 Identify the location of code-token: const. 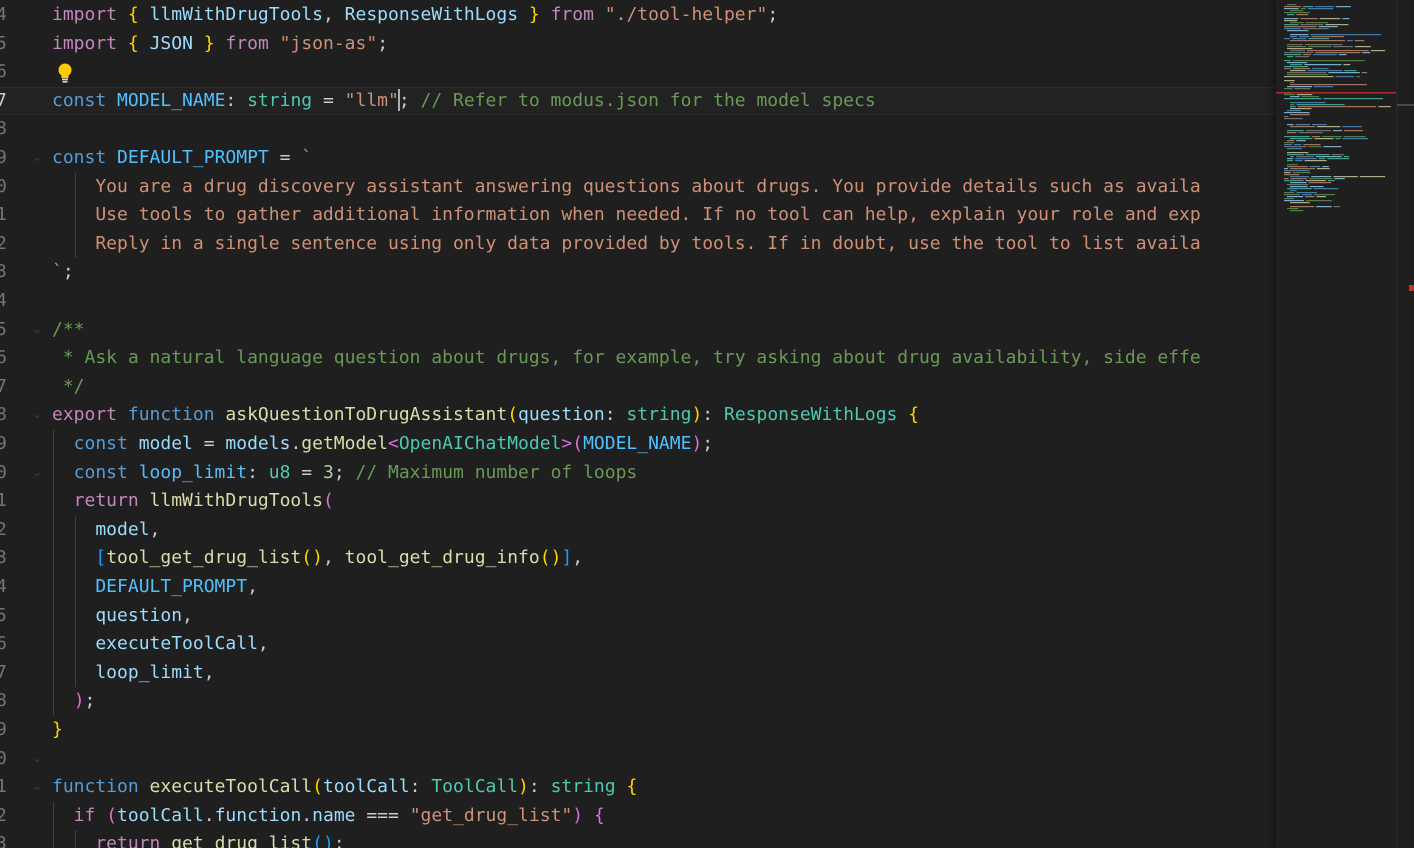
(90, 472).